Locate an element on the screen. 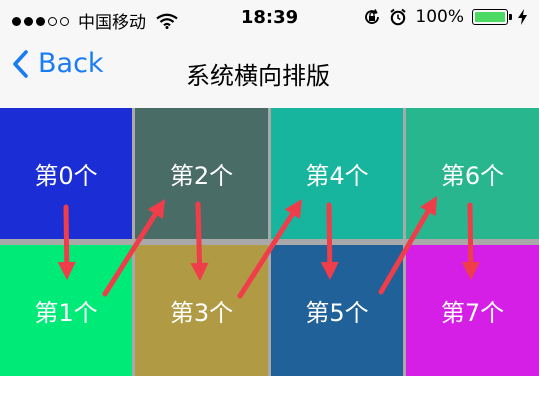  grid-cell-2: 第2个 is located at coordinates (201, 173).